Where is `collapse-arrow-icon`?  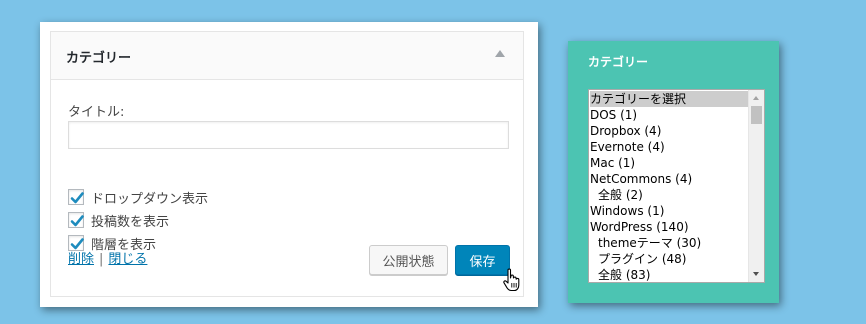 collapse-arrow-icon is located at coordinates (500, 53).